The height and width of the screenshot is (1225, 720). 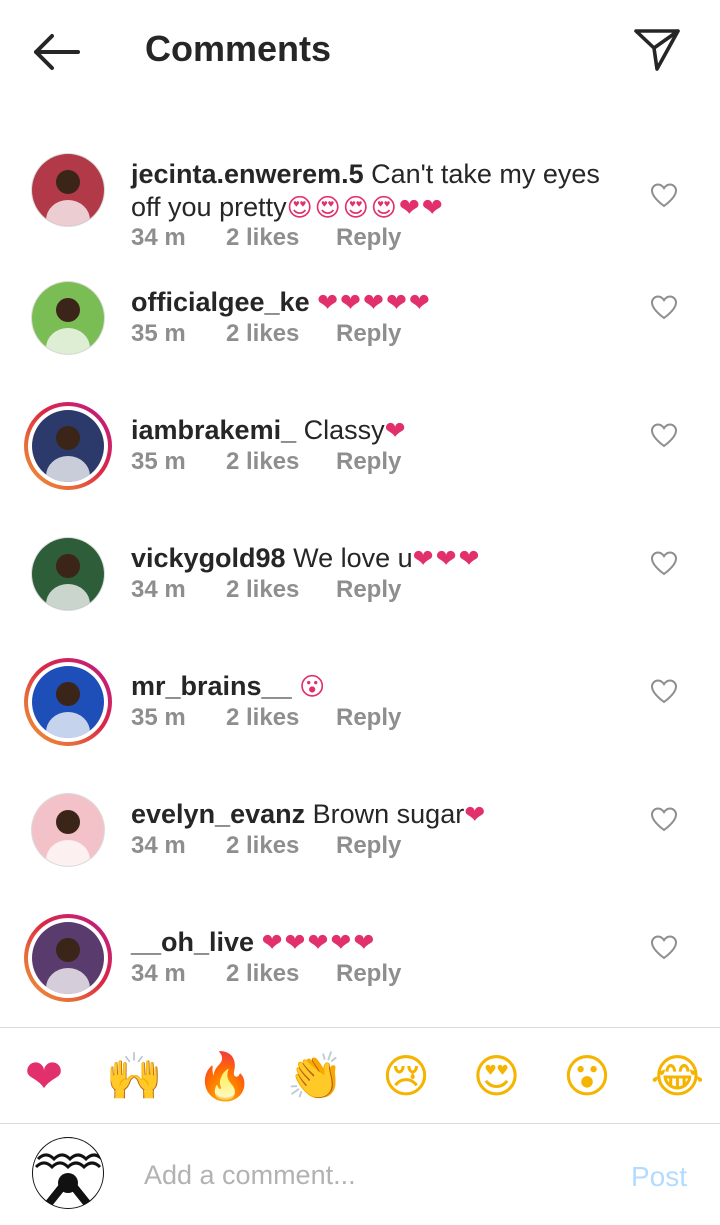 What do you see at coordinates (447, 559) in the screenshot?
I see `comment-emoji: ❤❤❤` at bounding box center [447, 559].